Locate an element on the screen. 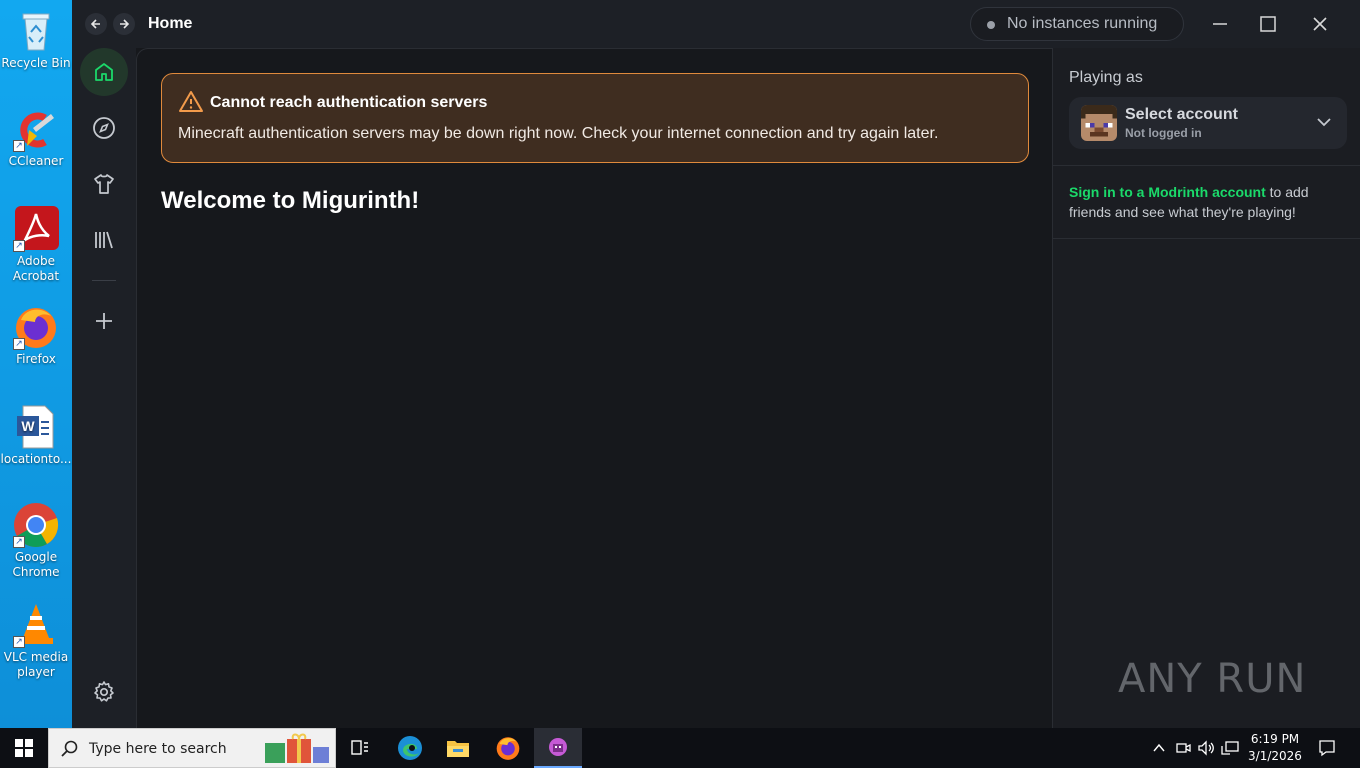 This screenshot has width=1360, height=768. watermark-text: ANY RUN is located at coordinates (1212, 679).